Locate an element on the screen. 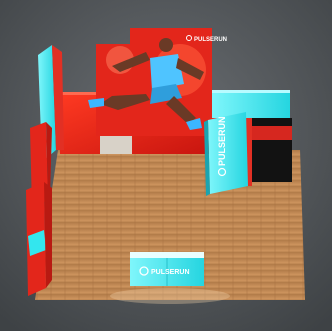 This screenshot has height=331, width=332. brand-standing-panel: PULSERUN is located at coordinates (226, 154).